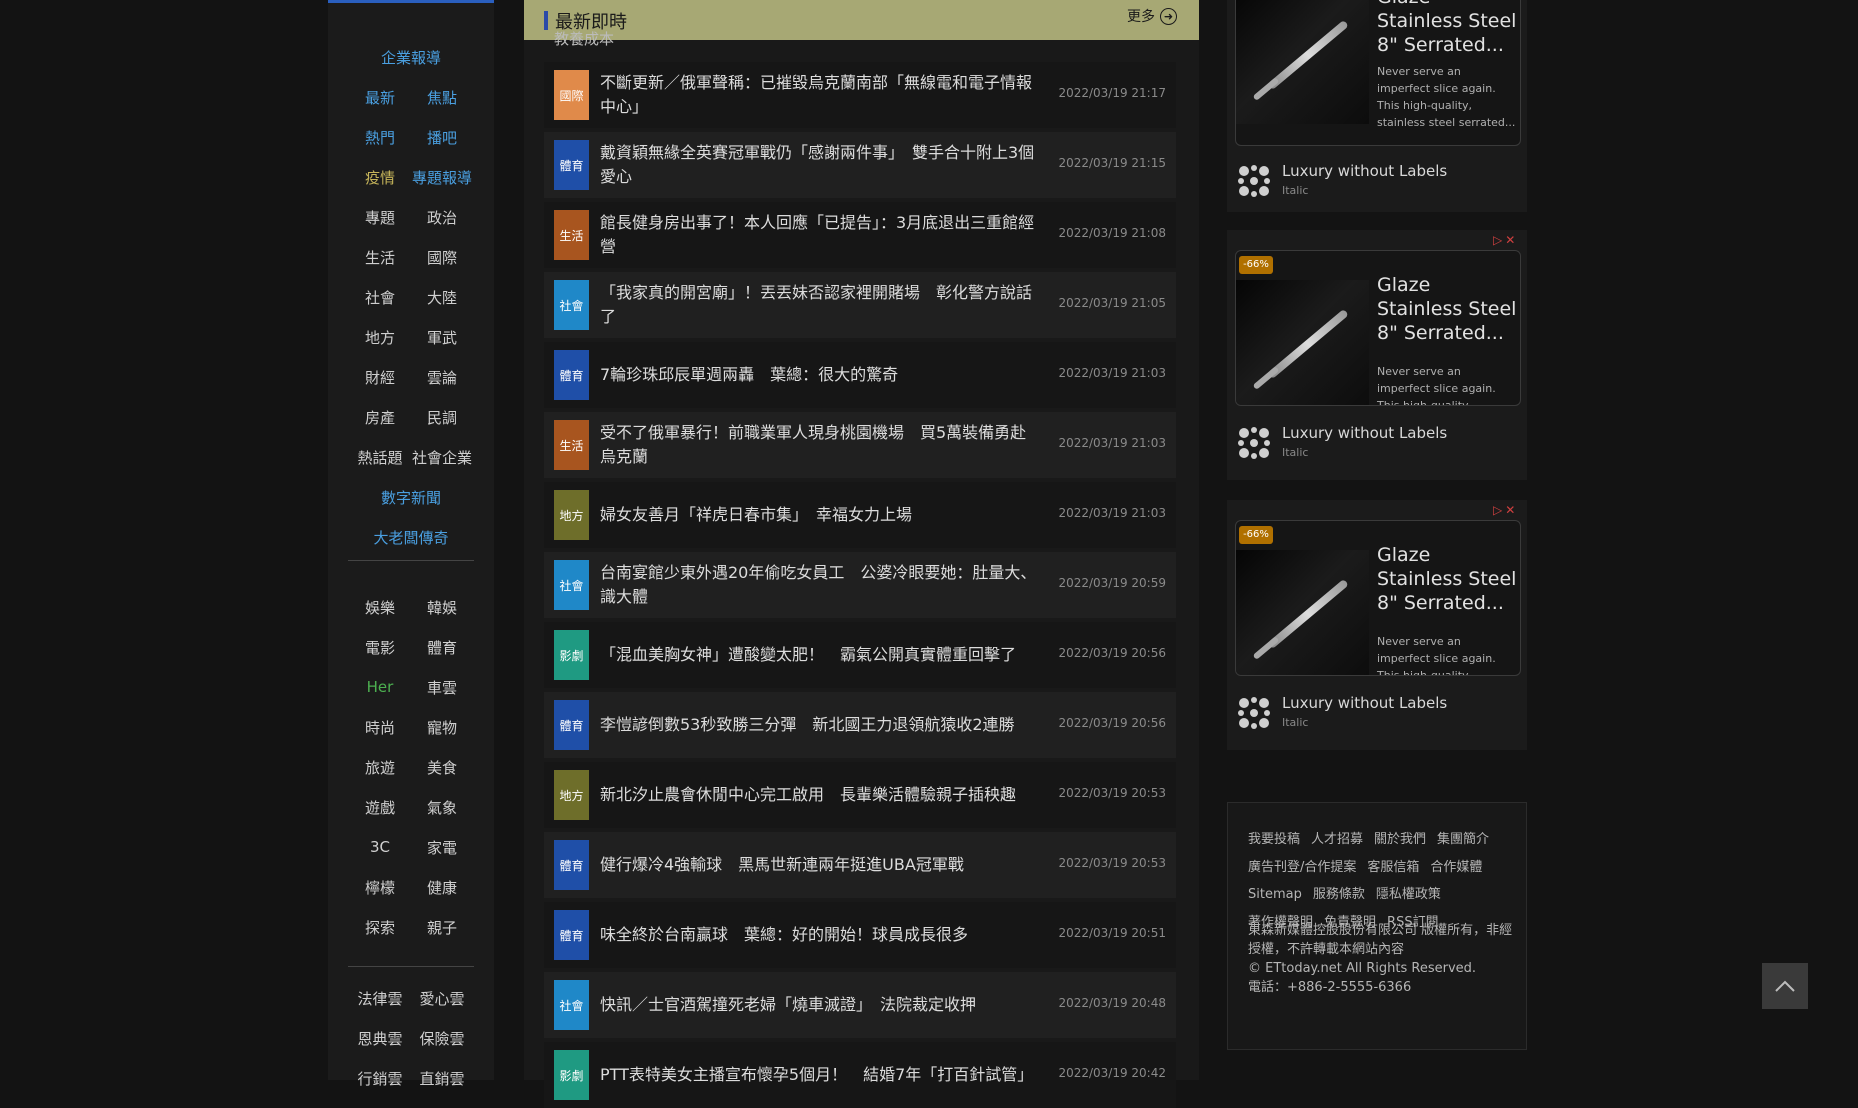  Describe the element at coordinates (411, 497) in the screenshot. I see `sidebar-link: 數字新聞` at that location.